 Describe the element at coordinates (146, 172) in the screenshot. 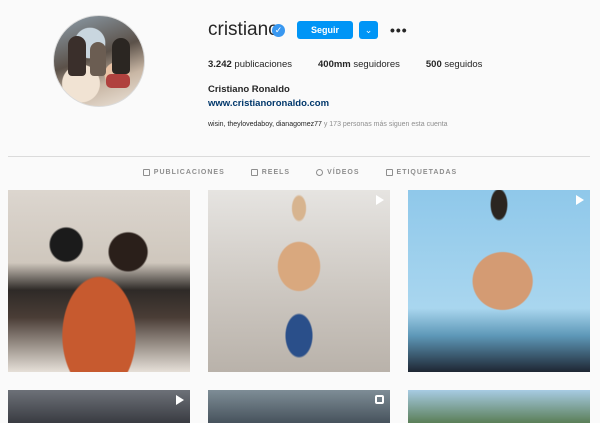

I see `grid-icon` at that location.